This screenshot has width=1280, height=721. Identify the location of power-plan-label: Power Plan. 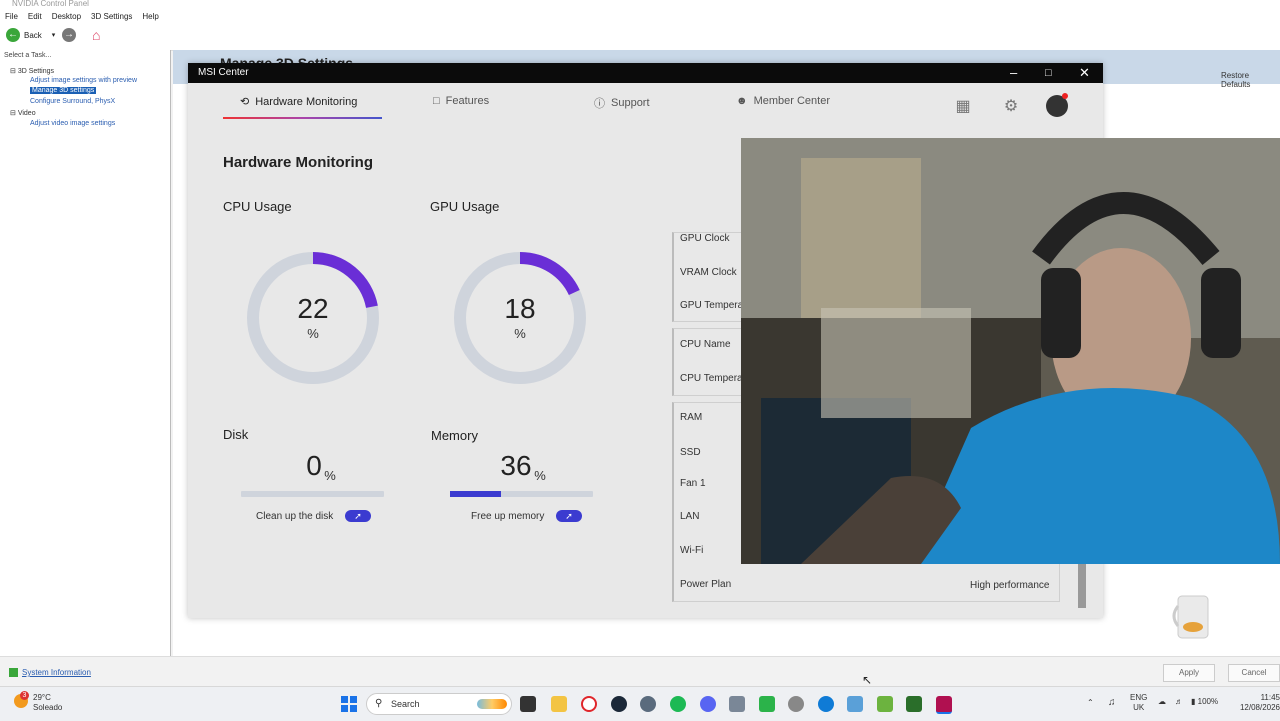
(706, 584).